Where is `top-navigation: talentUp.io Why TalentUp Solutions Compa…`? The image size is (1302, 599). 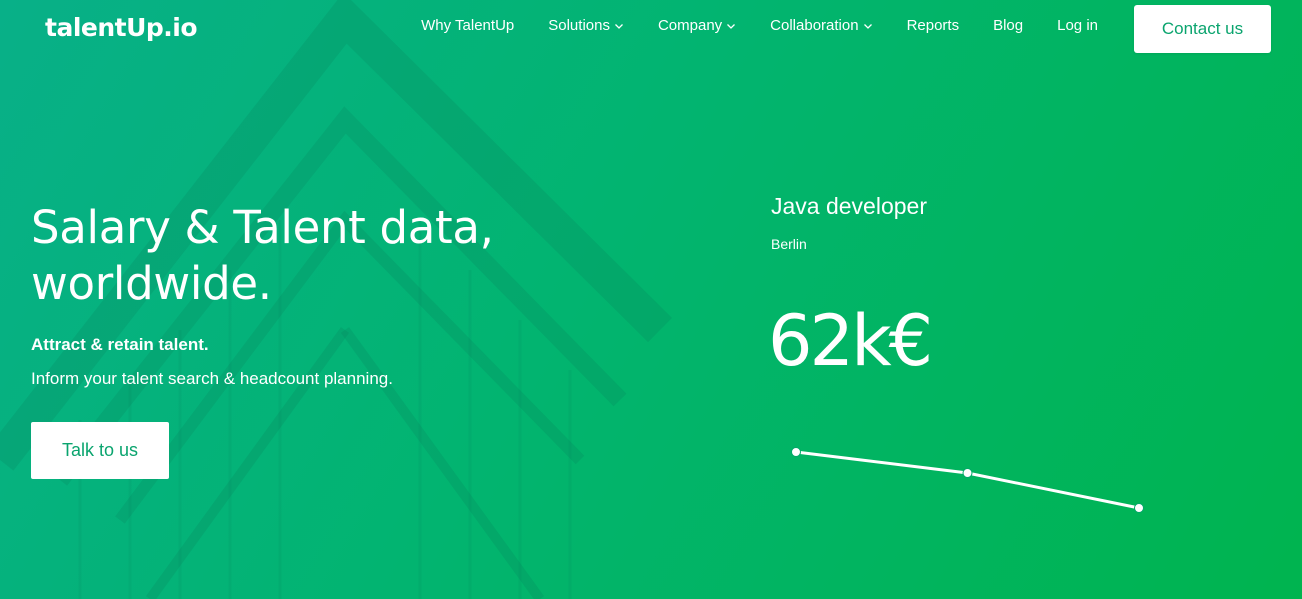
top-navigation: talentUp.io Why TalentUp Solutions Compa… is located at coordinates (651, 29).